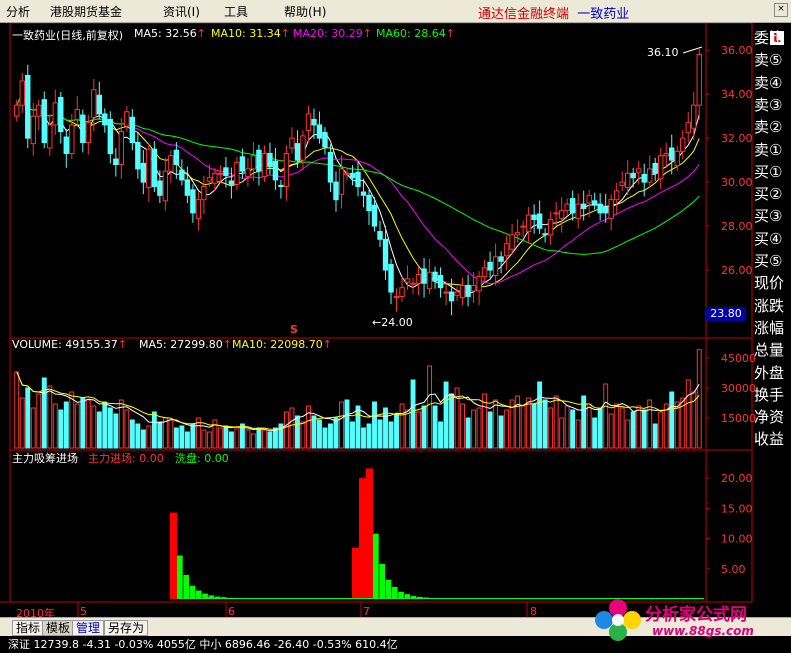 Image resolution: width=791 pixels, height=653 pixels. I want to click on tab-save-as: 另存为, so click(126, 628).